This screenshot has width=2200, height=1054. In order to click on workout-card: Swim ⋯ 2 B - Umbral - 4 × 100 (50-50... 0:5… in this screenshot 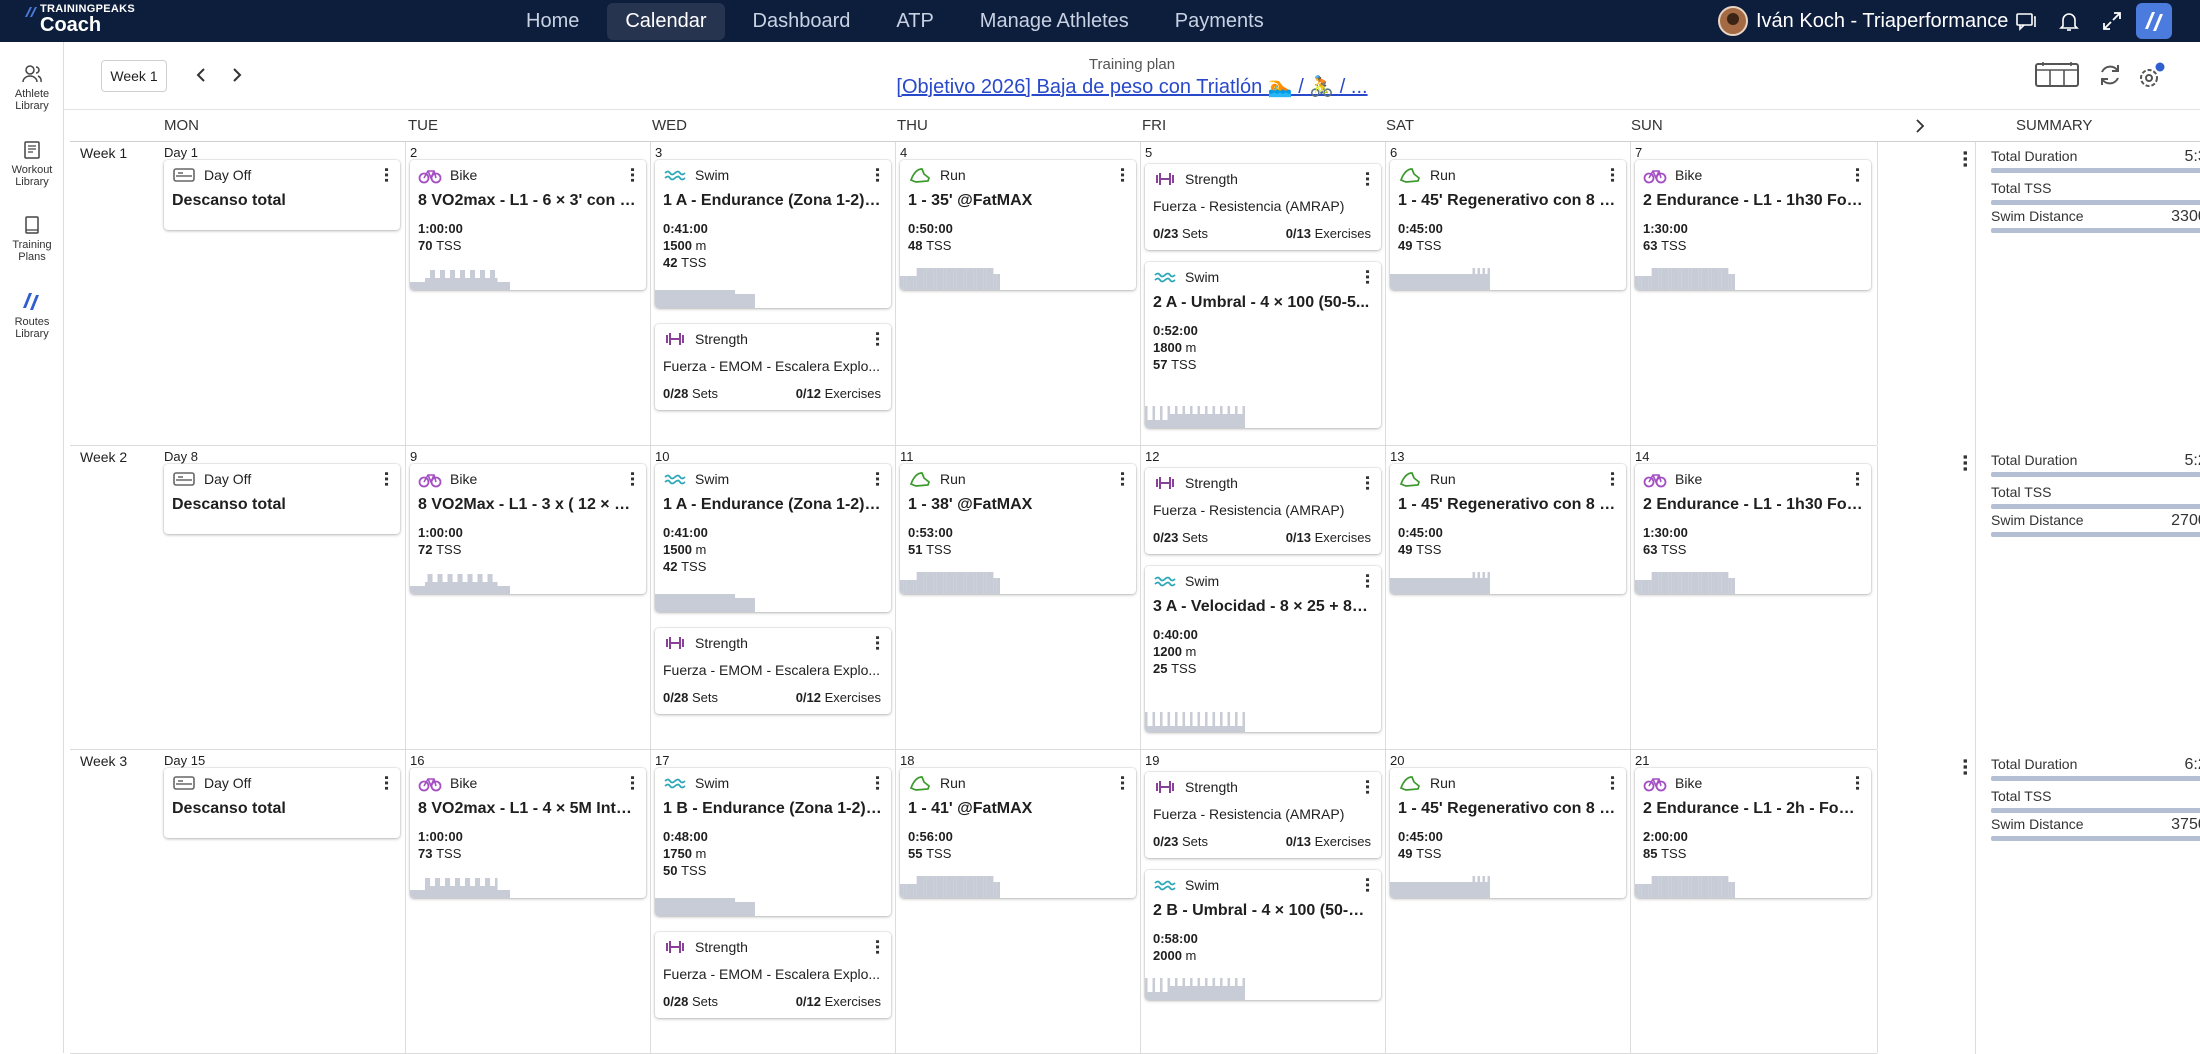, I will do `click(1263, 935)`.